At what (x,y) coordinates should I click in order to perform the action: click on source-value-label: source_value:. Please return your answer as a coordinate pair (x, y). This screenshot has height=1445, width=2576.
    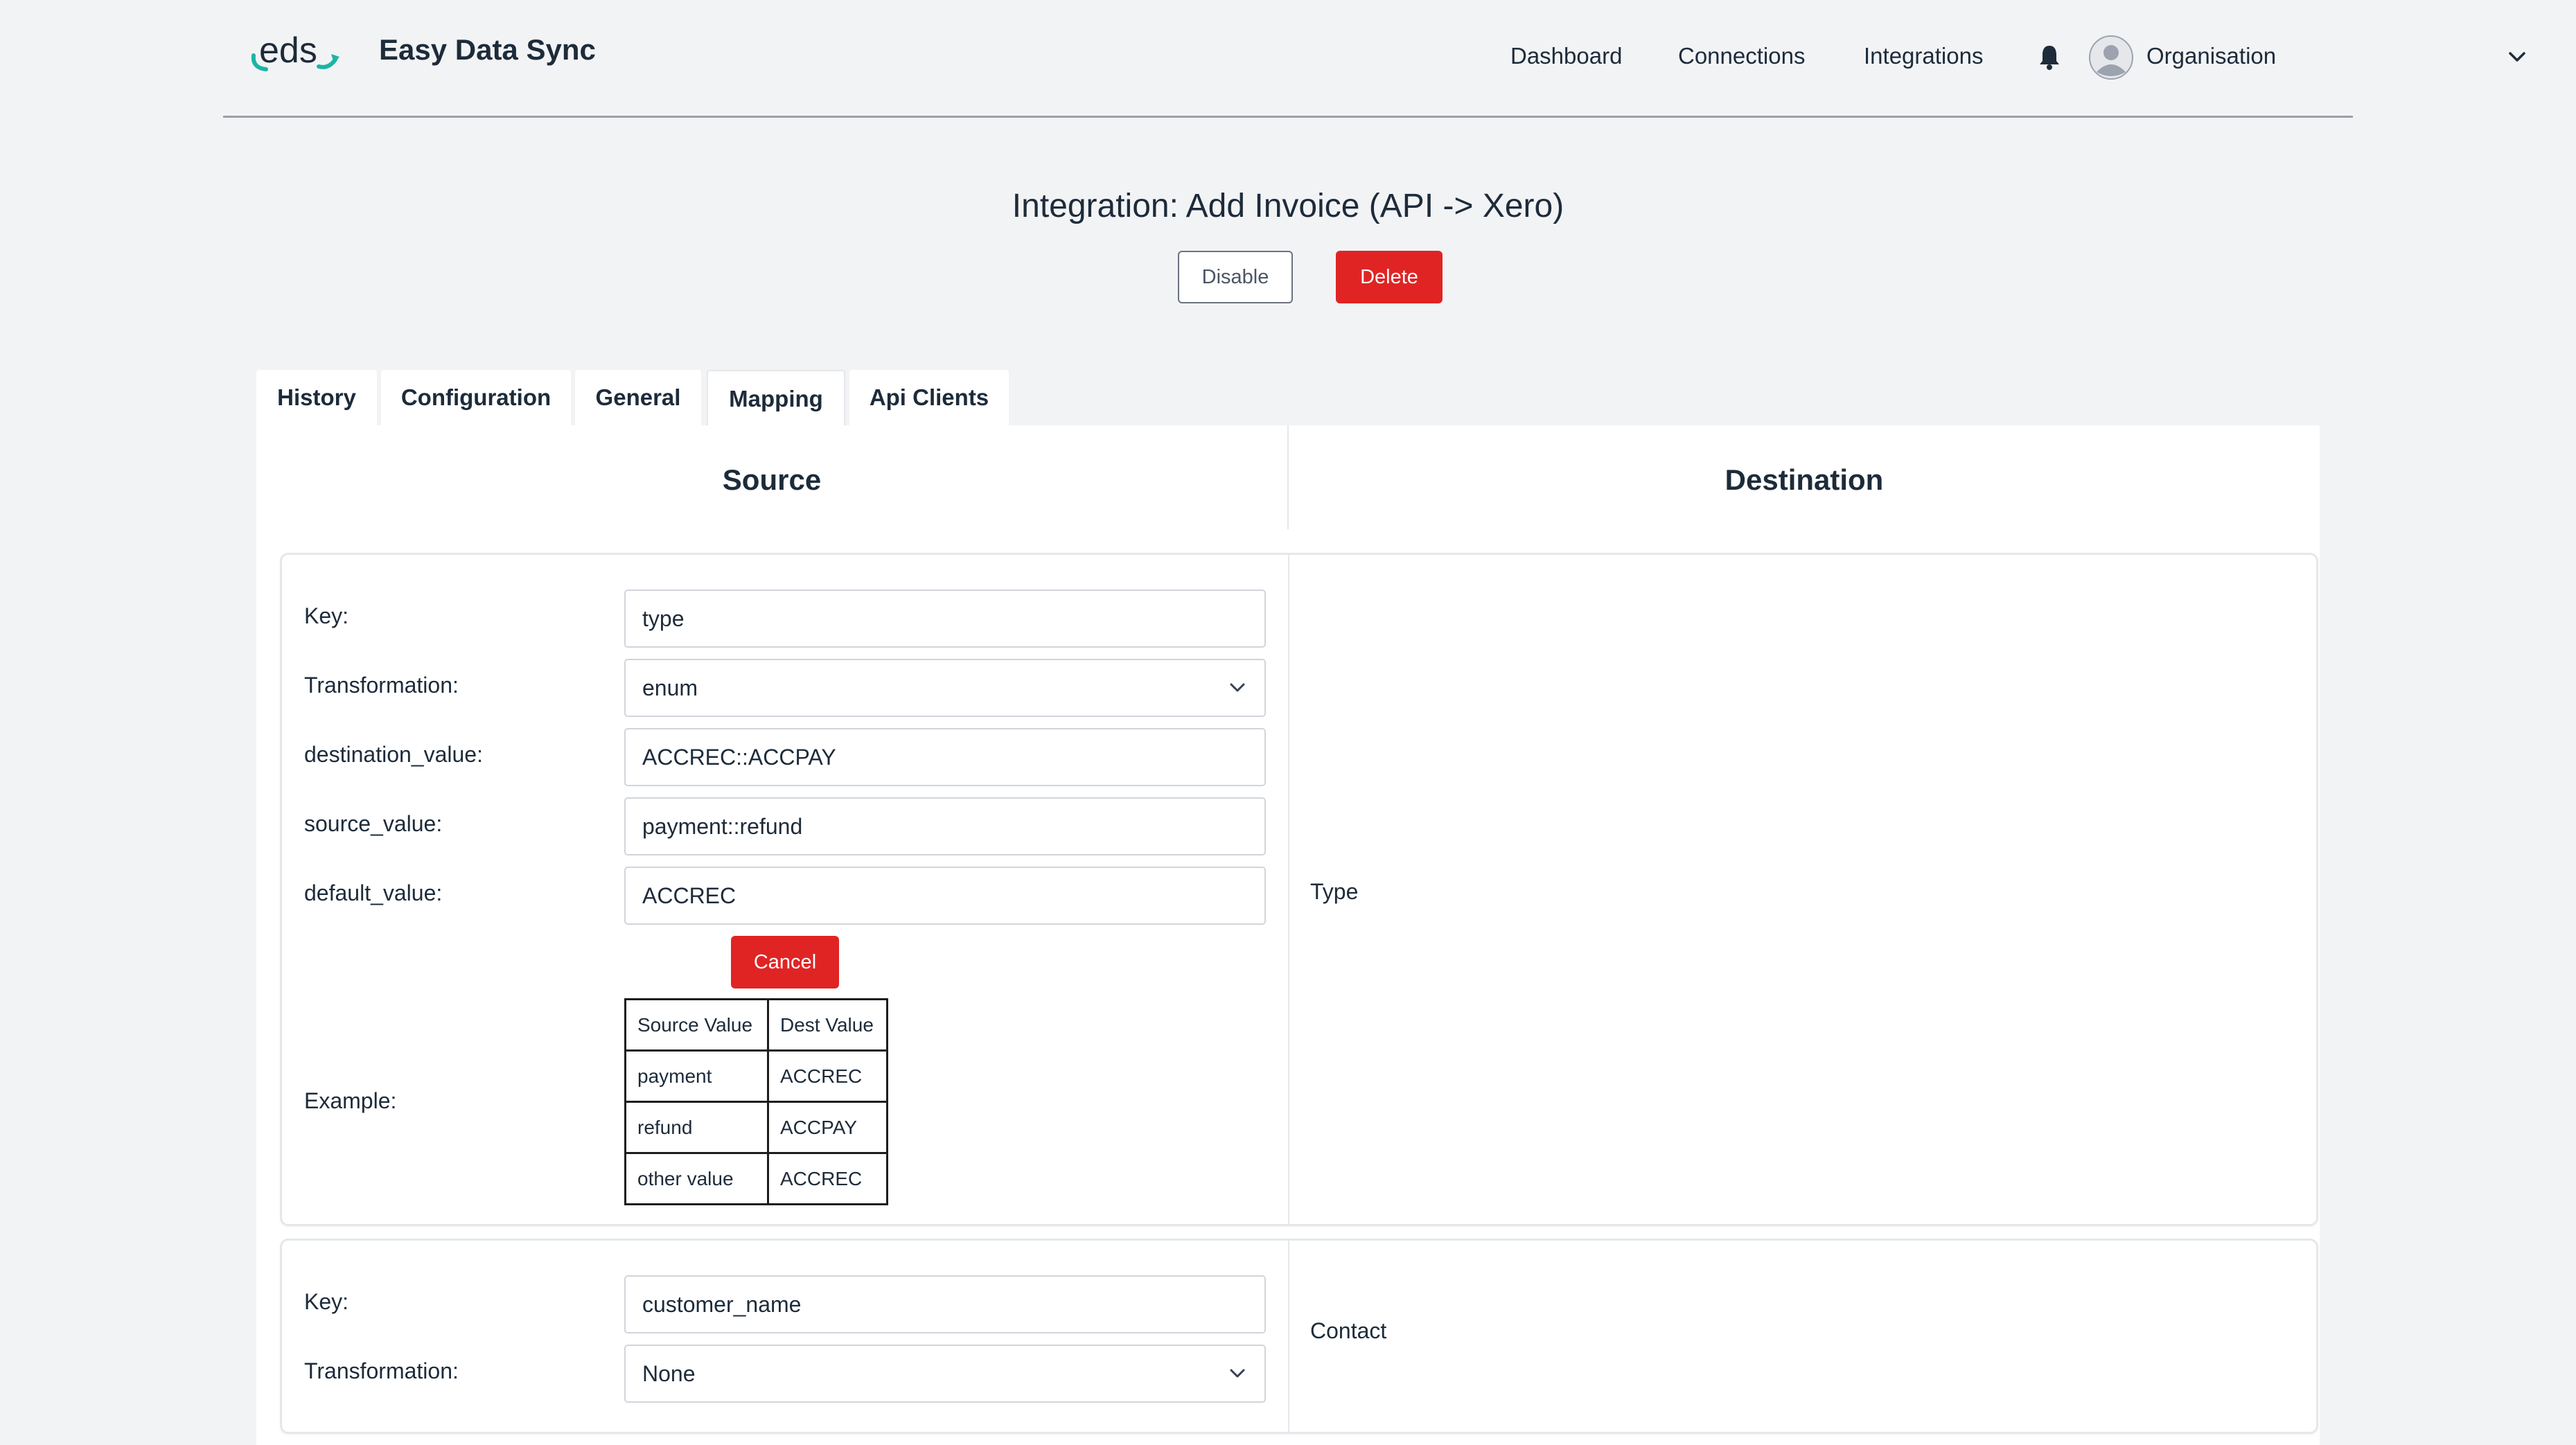
    Looking at the image, I should click on (373, 823).